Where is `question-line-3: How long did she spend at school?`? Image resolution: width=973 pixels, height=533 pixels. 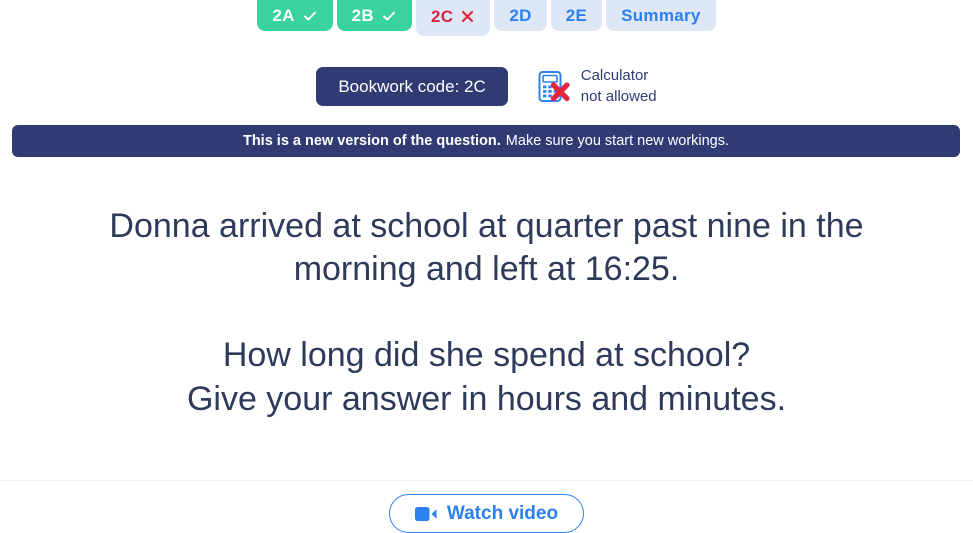
question-line-3: How long did she spend at school? is located at coordinates (486, 355).